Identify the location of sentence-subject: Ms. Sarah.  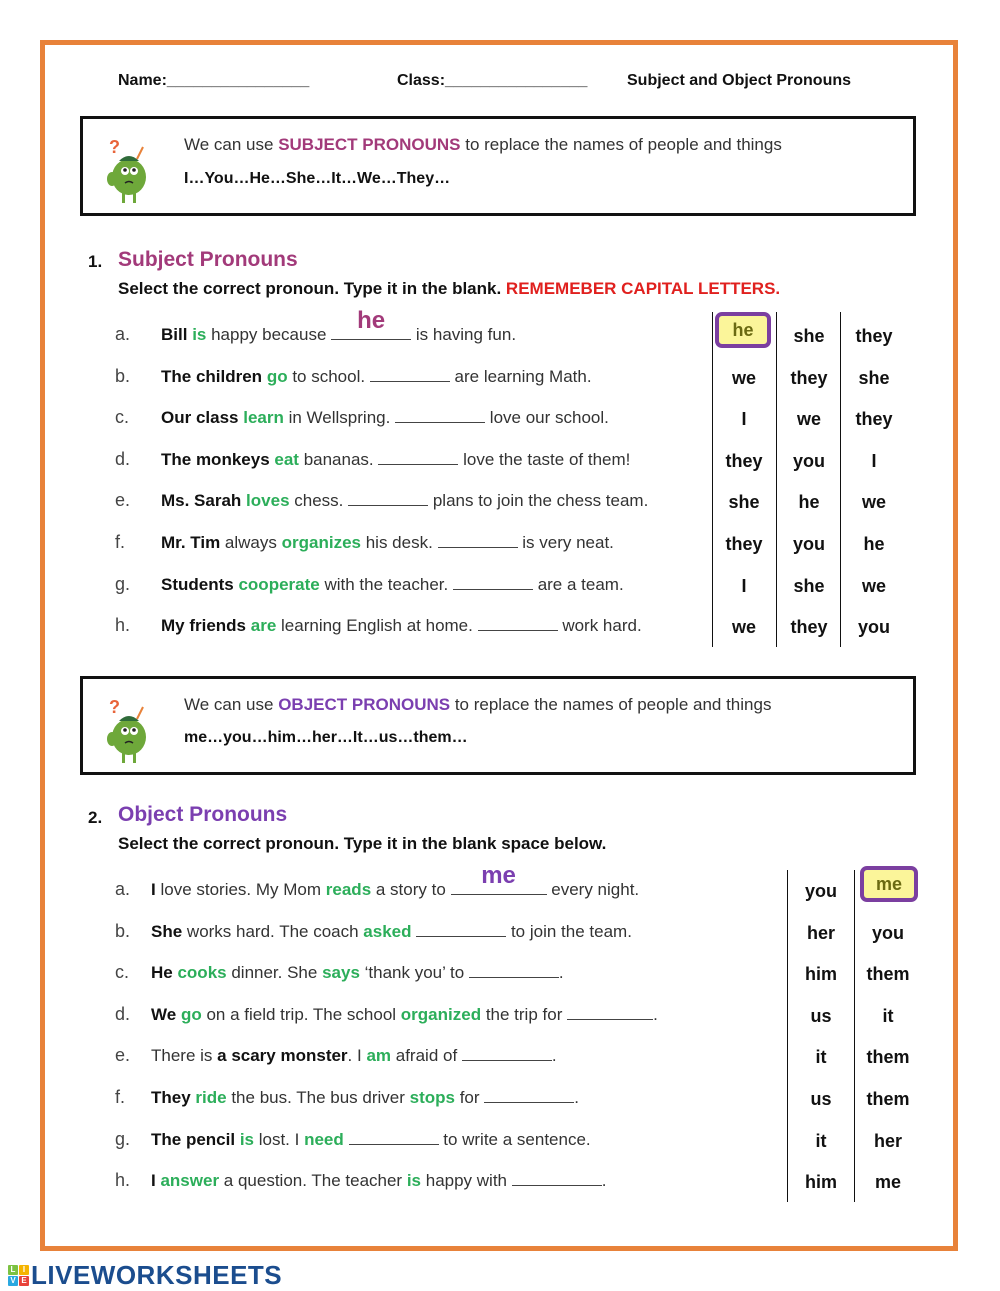
(201, 501).